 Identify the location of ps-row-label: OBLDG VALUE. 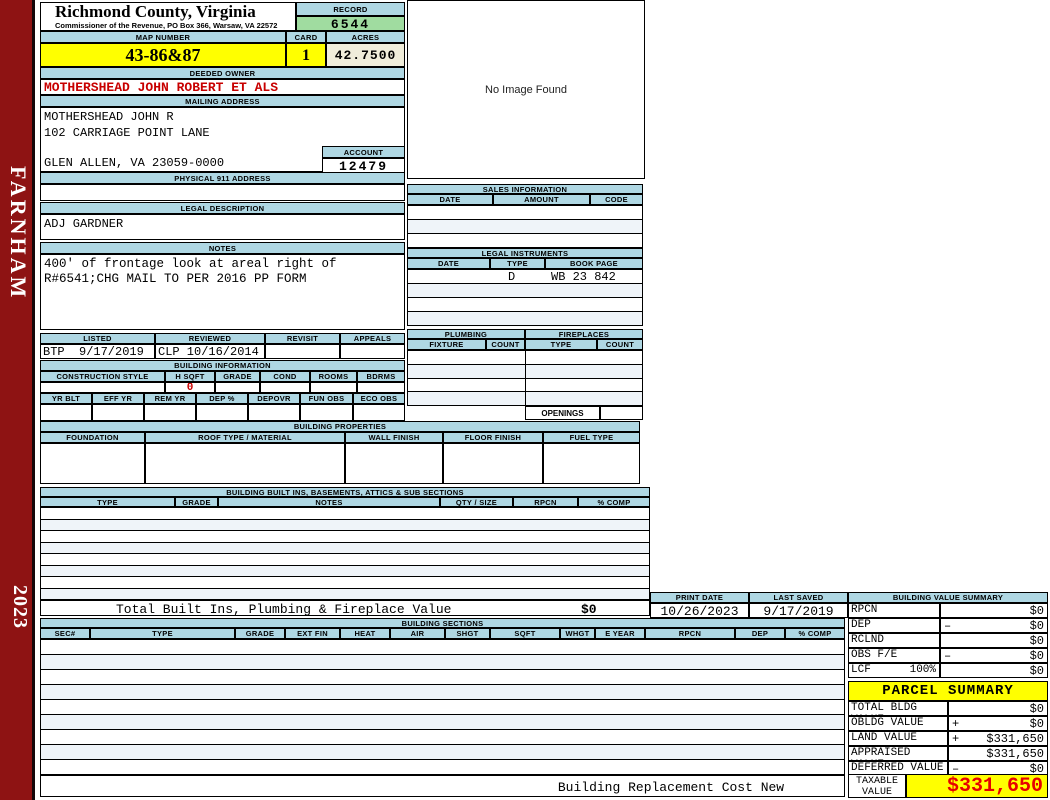
(898, 723).